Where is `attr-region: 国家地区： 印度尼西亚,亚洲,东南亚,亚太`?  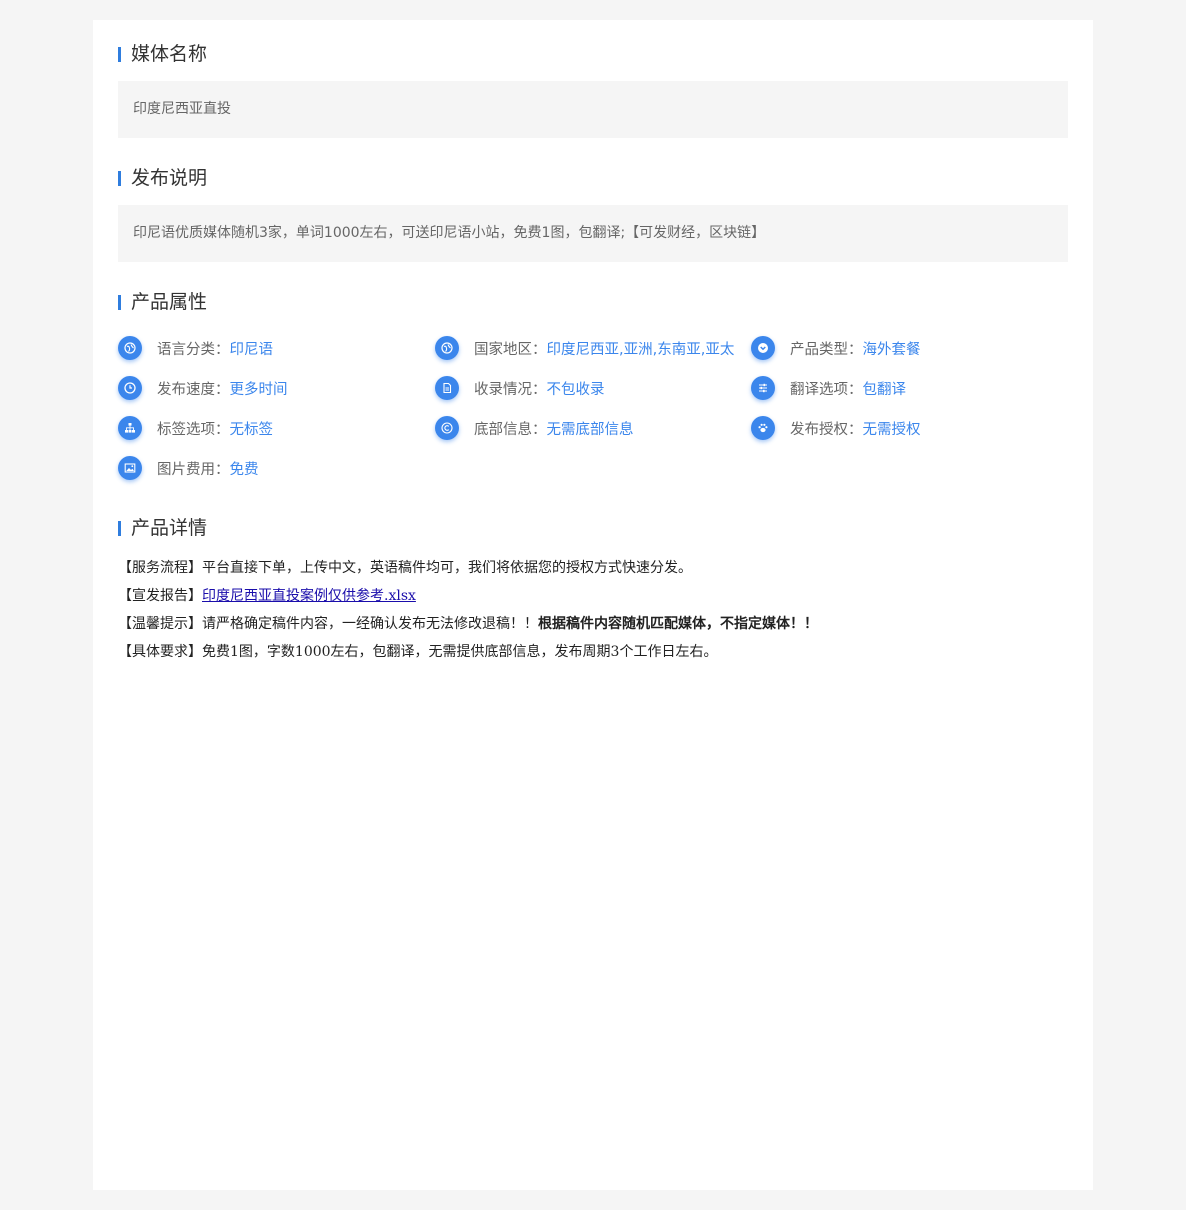
attr-region: 国家地区： 印度尼西亚,亚洲,东南亚,亚太 is located at coordinates (584, 348).